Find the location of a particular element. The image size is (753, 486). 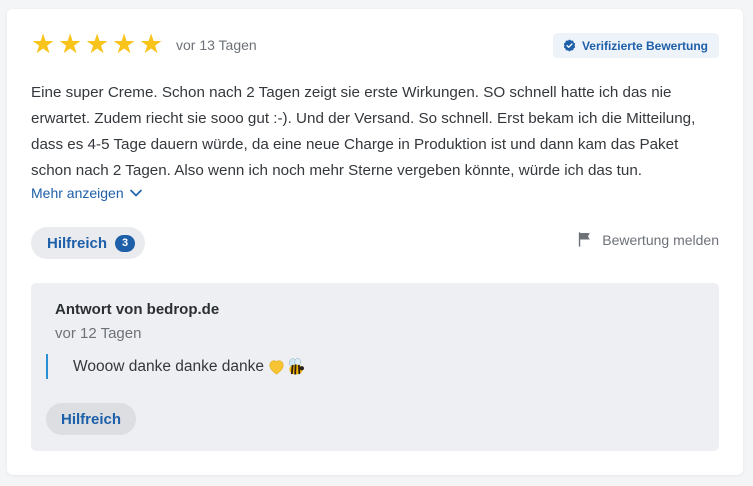

report-review-button: Bewertung melden is located at coordinates (647, 239).